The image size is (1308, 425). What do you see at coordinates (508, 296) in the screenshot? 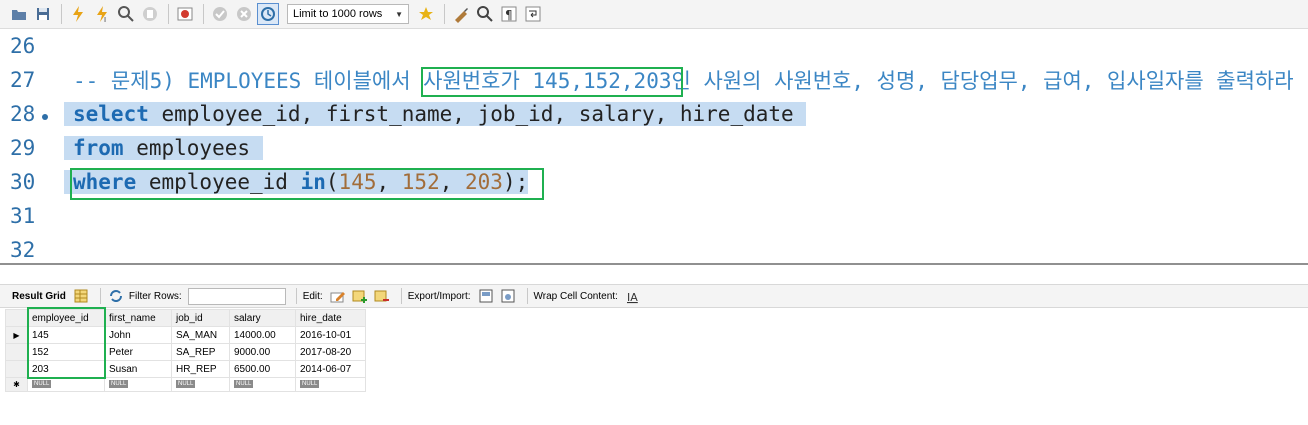
I see `import-icon` at bounding box center [508, 296].